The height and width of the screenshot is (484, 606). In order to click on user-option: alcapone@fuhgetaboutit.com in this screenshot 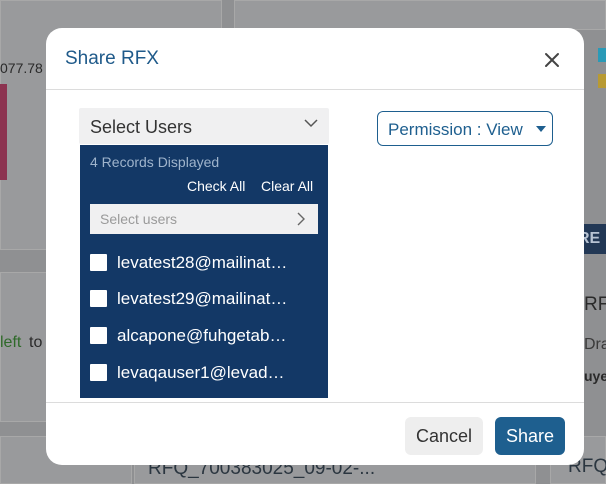, I will do `click(205, 336)`.